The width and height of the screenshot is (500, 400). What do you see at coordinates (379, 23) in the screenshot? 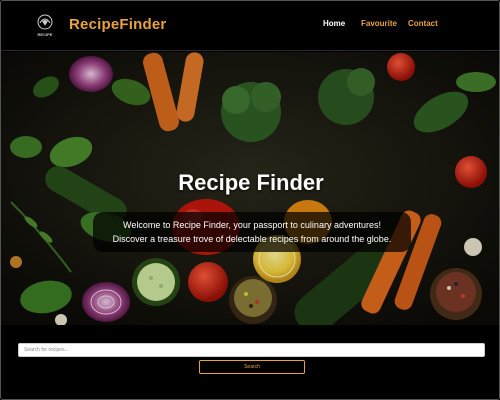
I see `nav-favourite-link: Favourite` at bounding box center [379, 23].